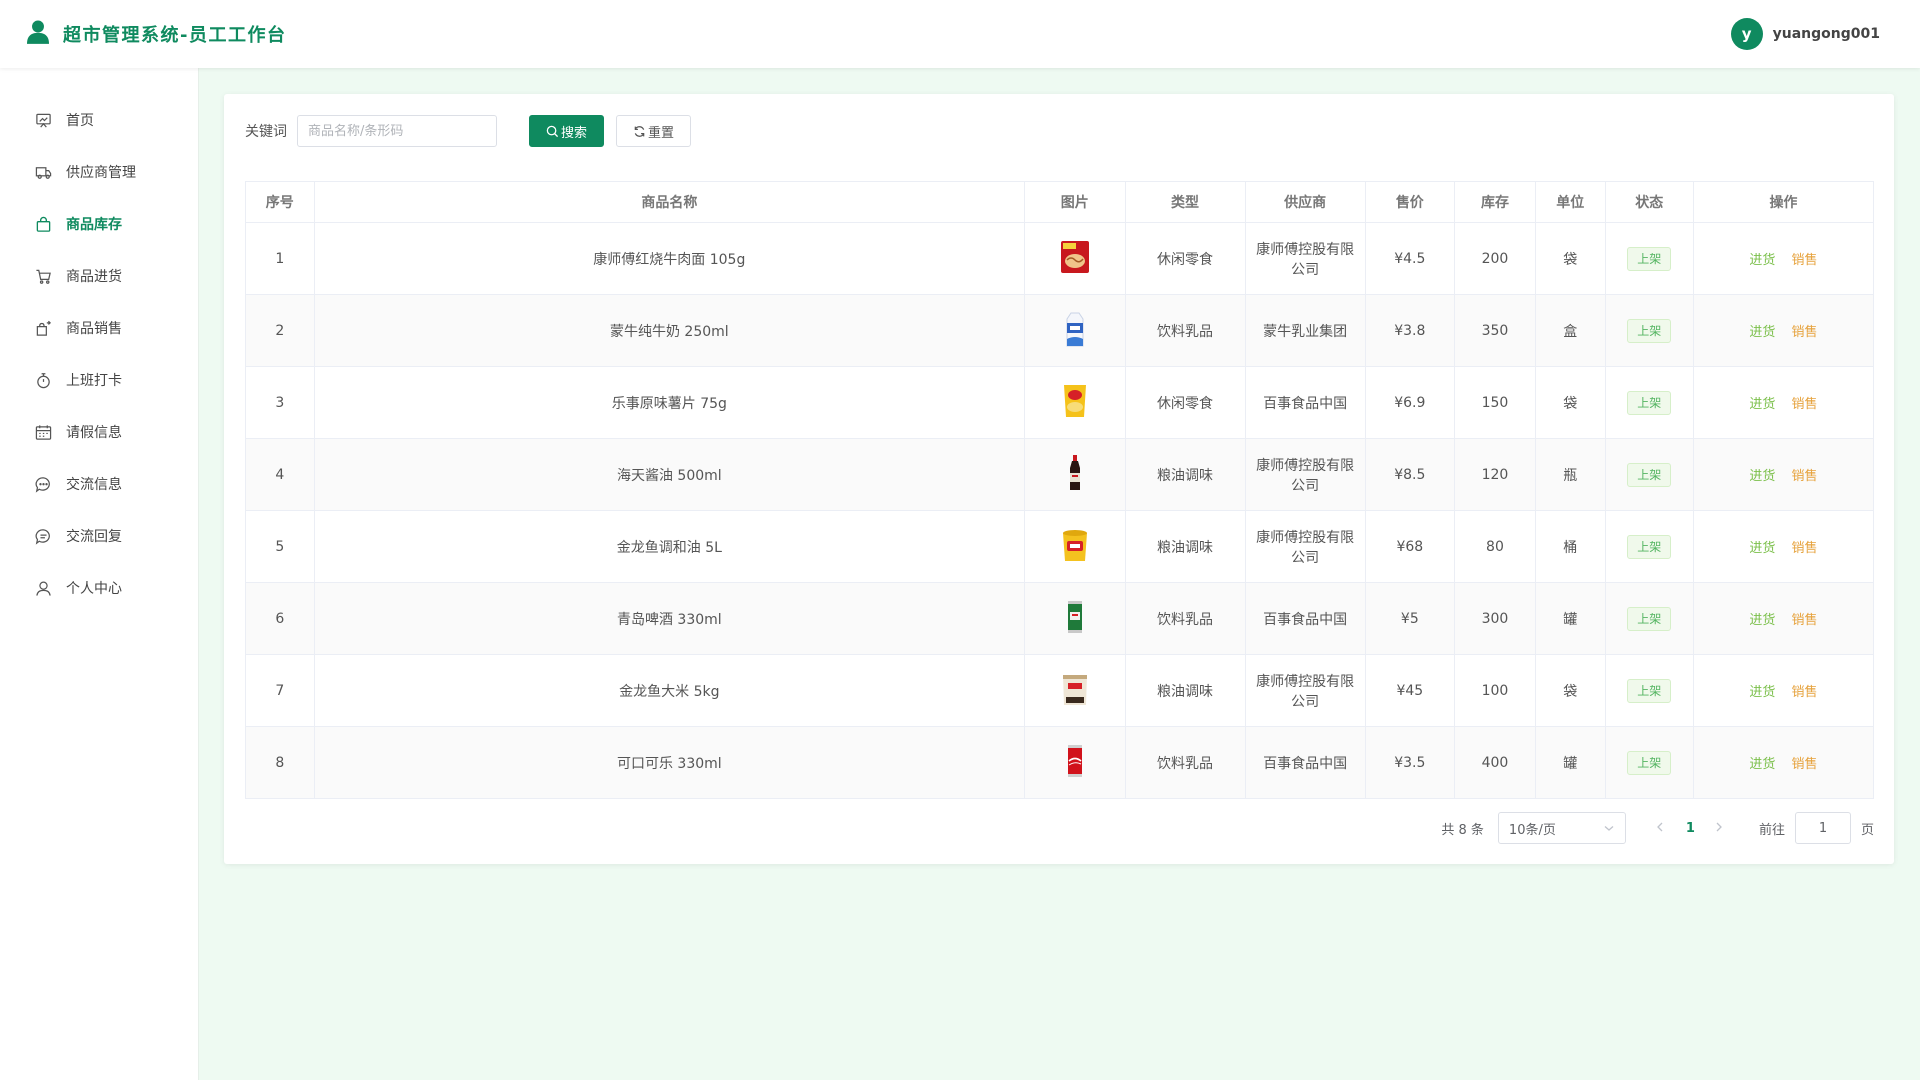 The width and height of the screenshot is (1920, 1080). I want to click on chevron-right-icon, so click(1719, 828).